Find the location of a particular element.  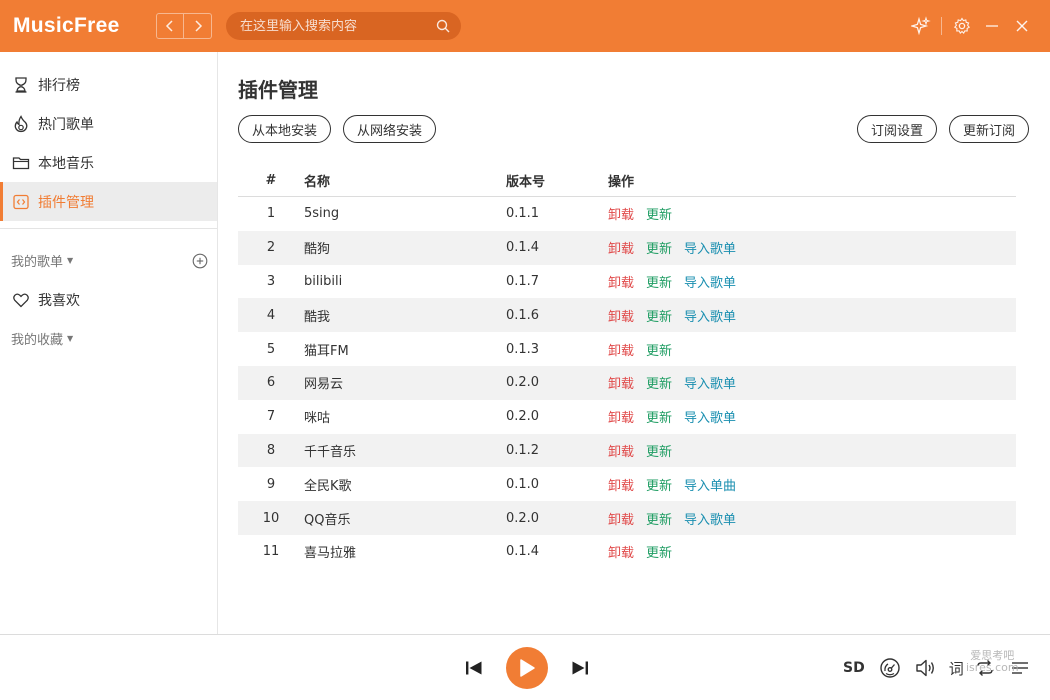

row-index: 10 is located at coordinates (271, 518).